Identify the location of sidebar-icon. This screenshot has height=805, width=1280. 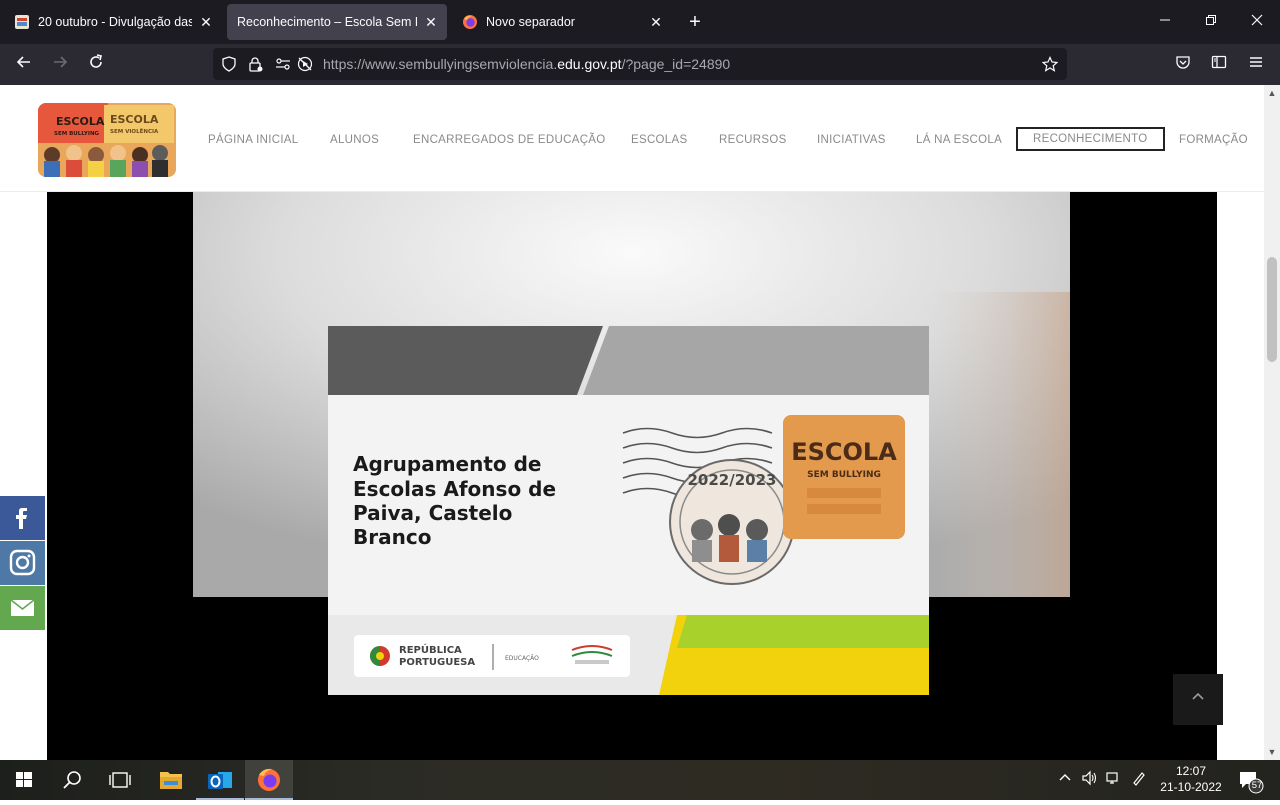
(1219, 62).